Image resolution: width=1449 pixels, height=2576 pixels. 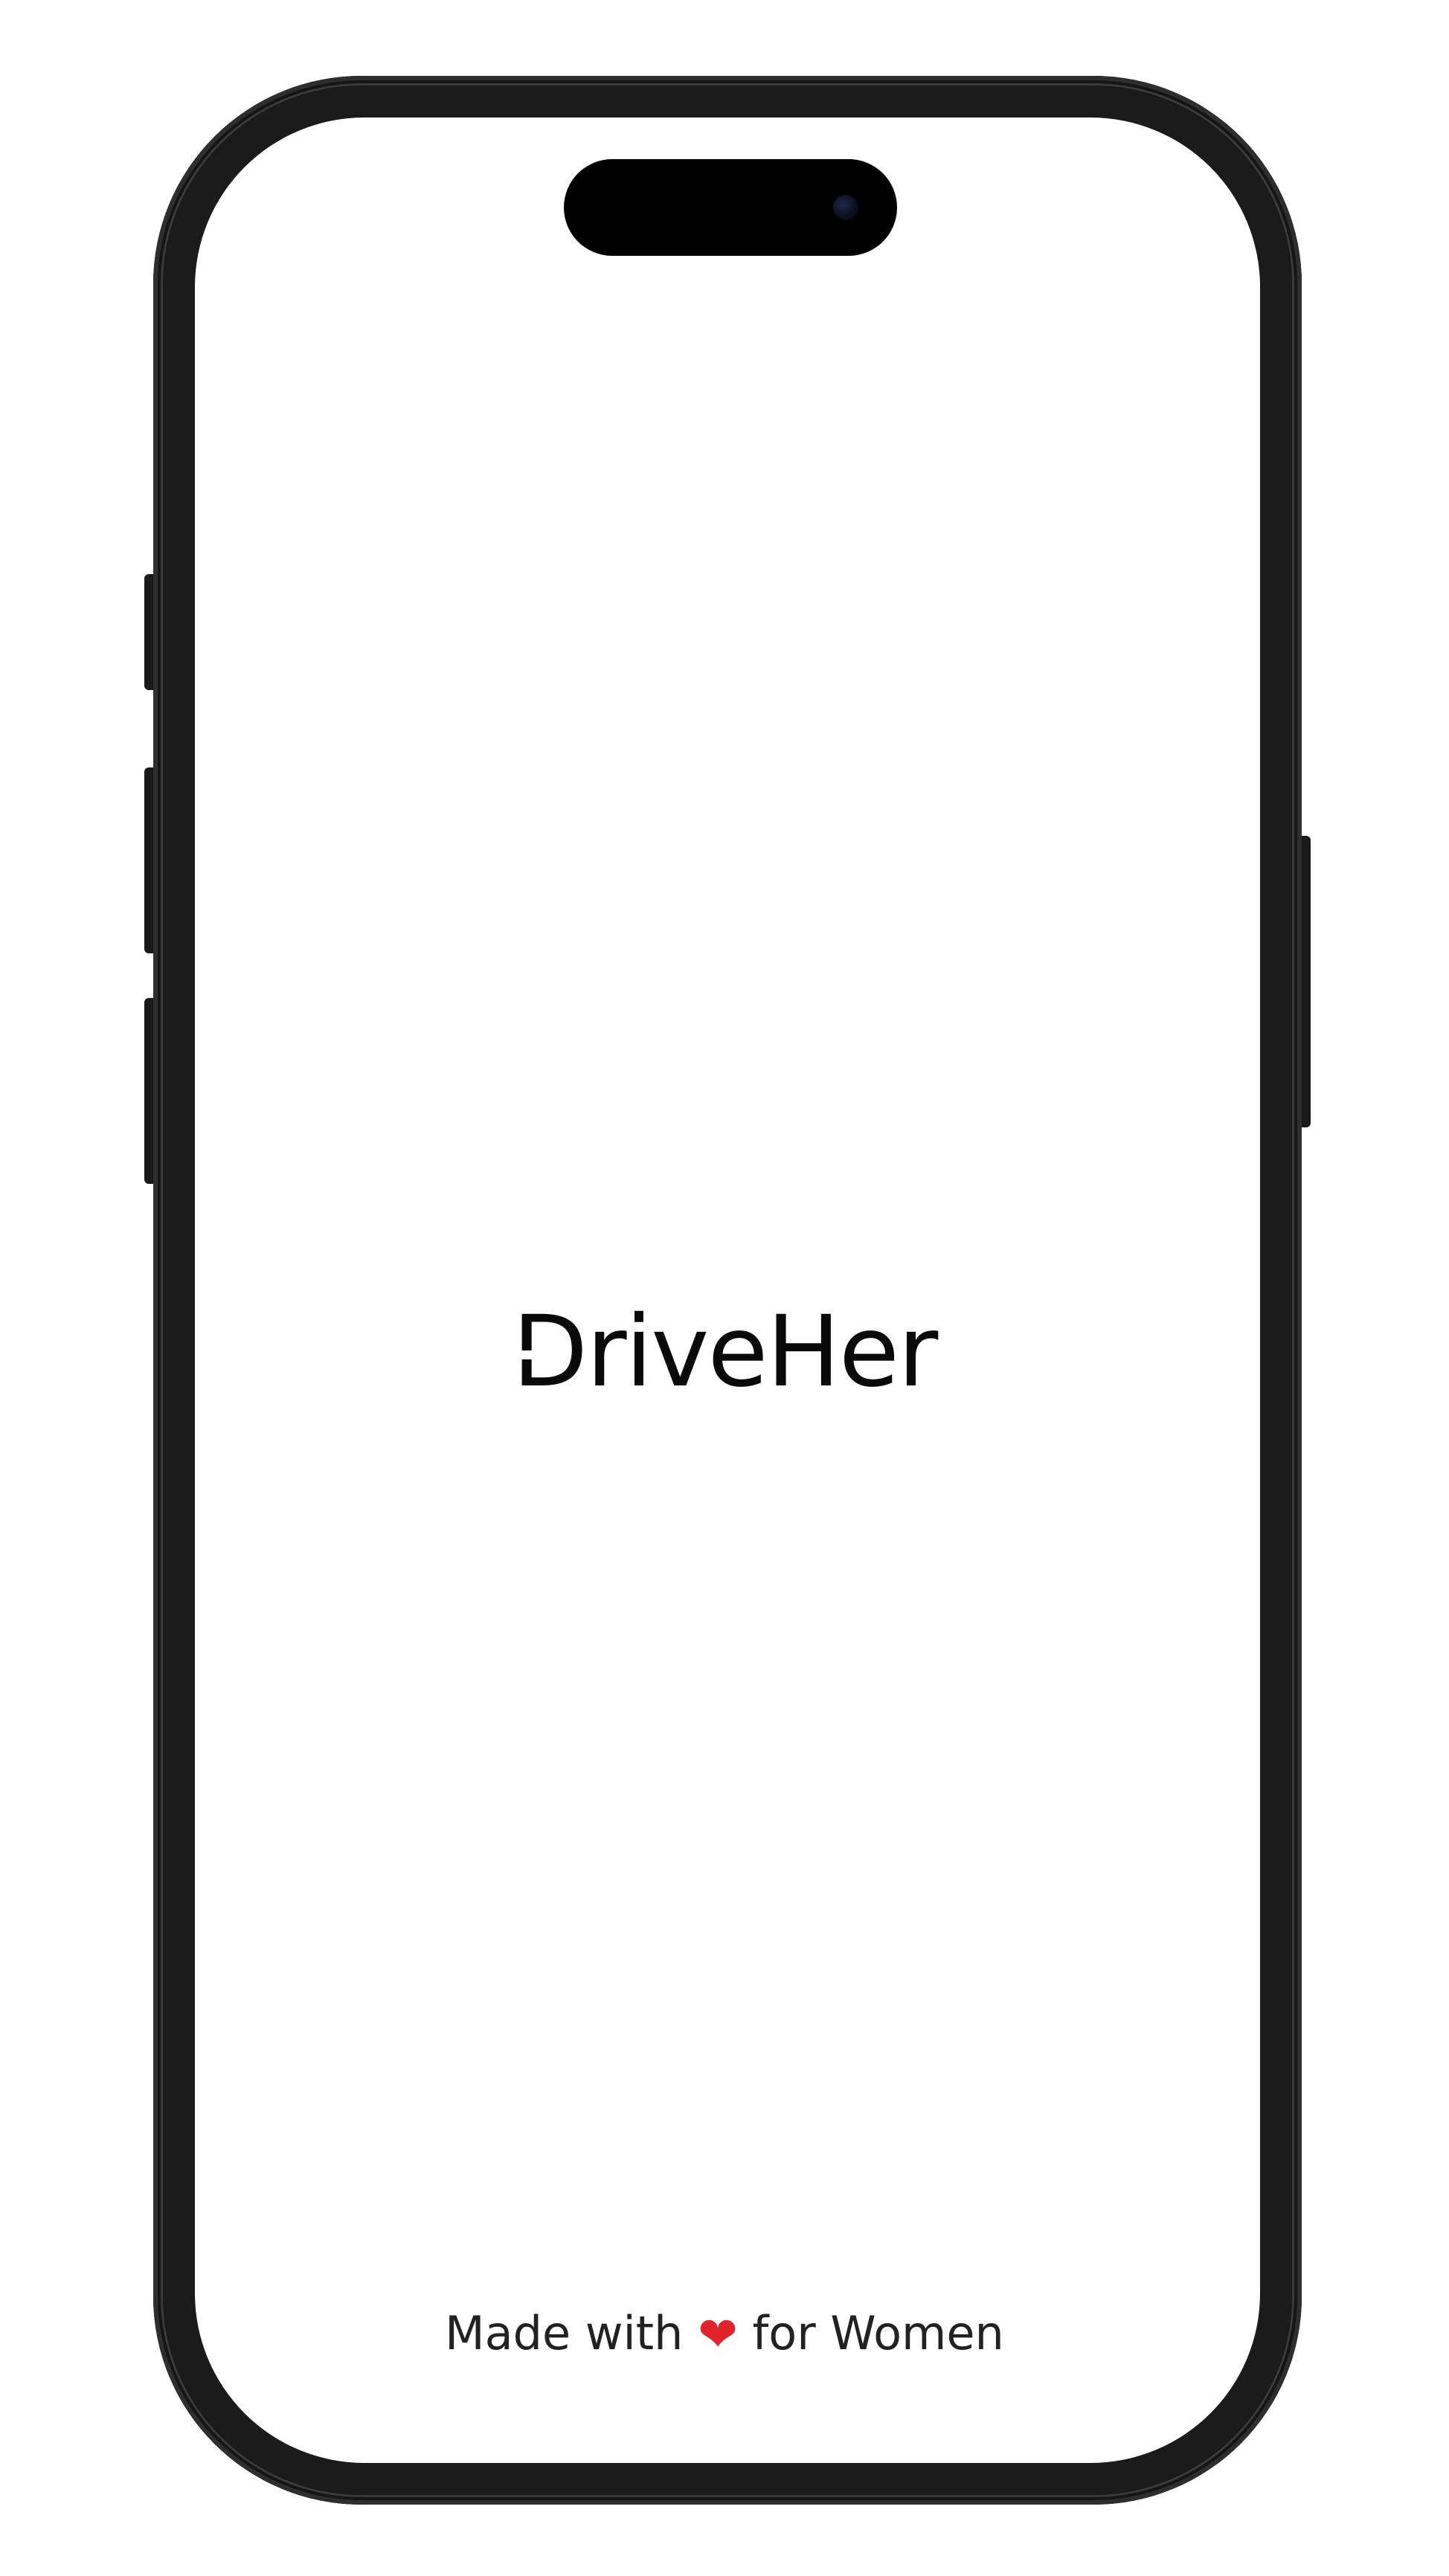 What do you see at coordinates (531, 1354) in the screenshot?
I see `logo-accent-bar` at bounding box center [531, 1354].